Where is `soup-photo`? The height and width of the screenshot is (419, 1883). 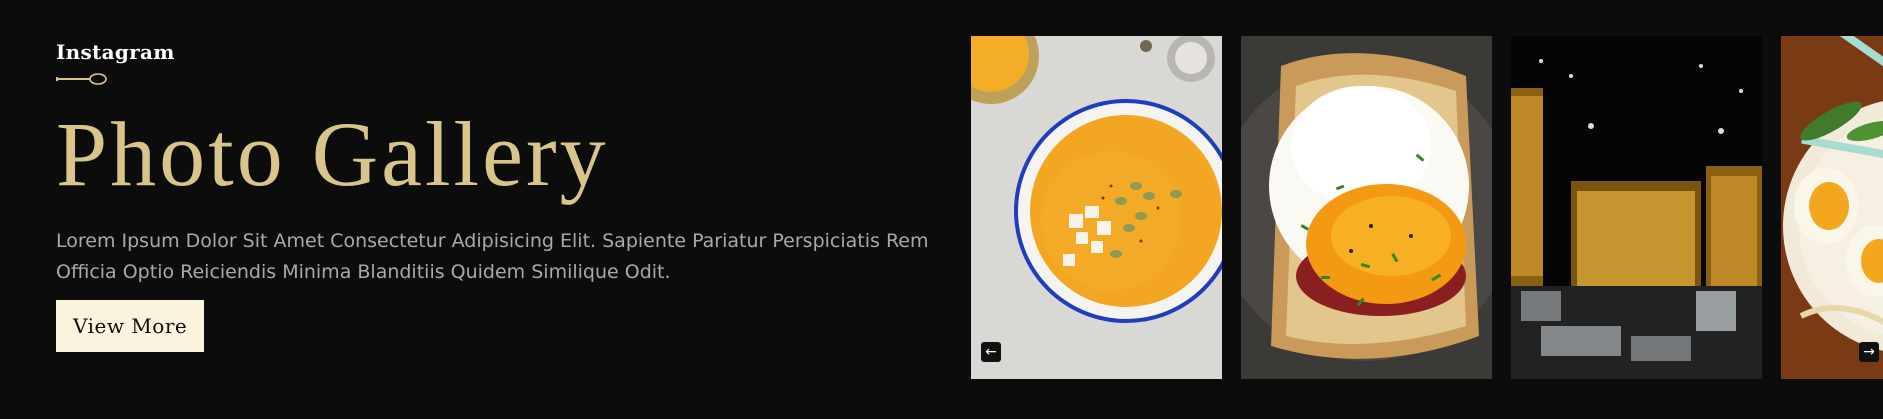
soup-photo is located at coordinates (1096, 207).